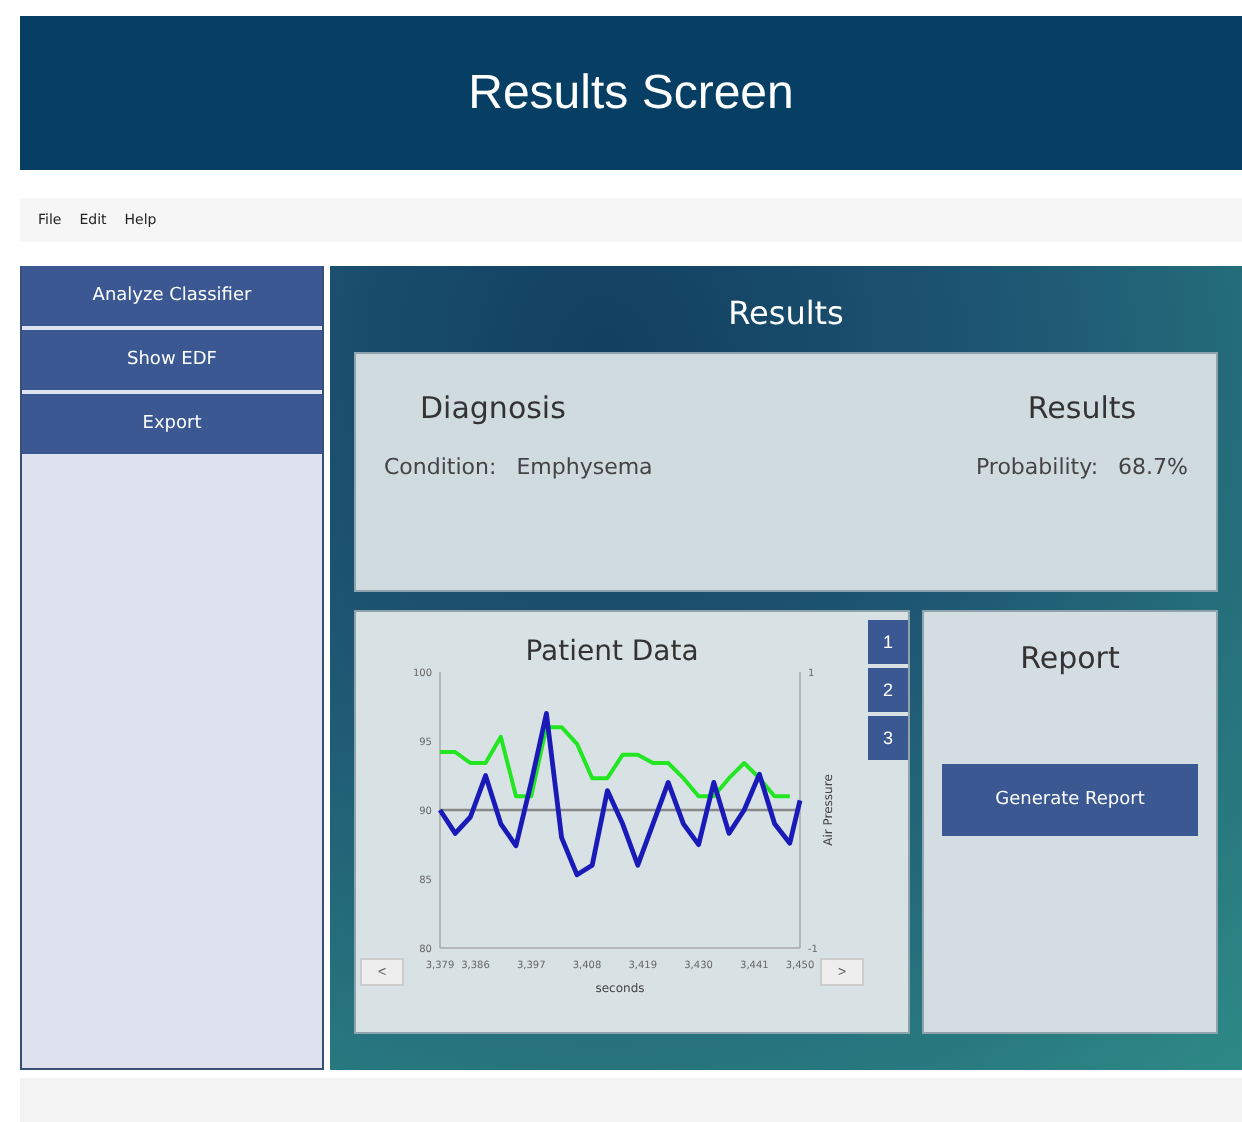 This screenshot has height=1122, width=1242. I want to click on chart-tab: 1, so click(888, 642).